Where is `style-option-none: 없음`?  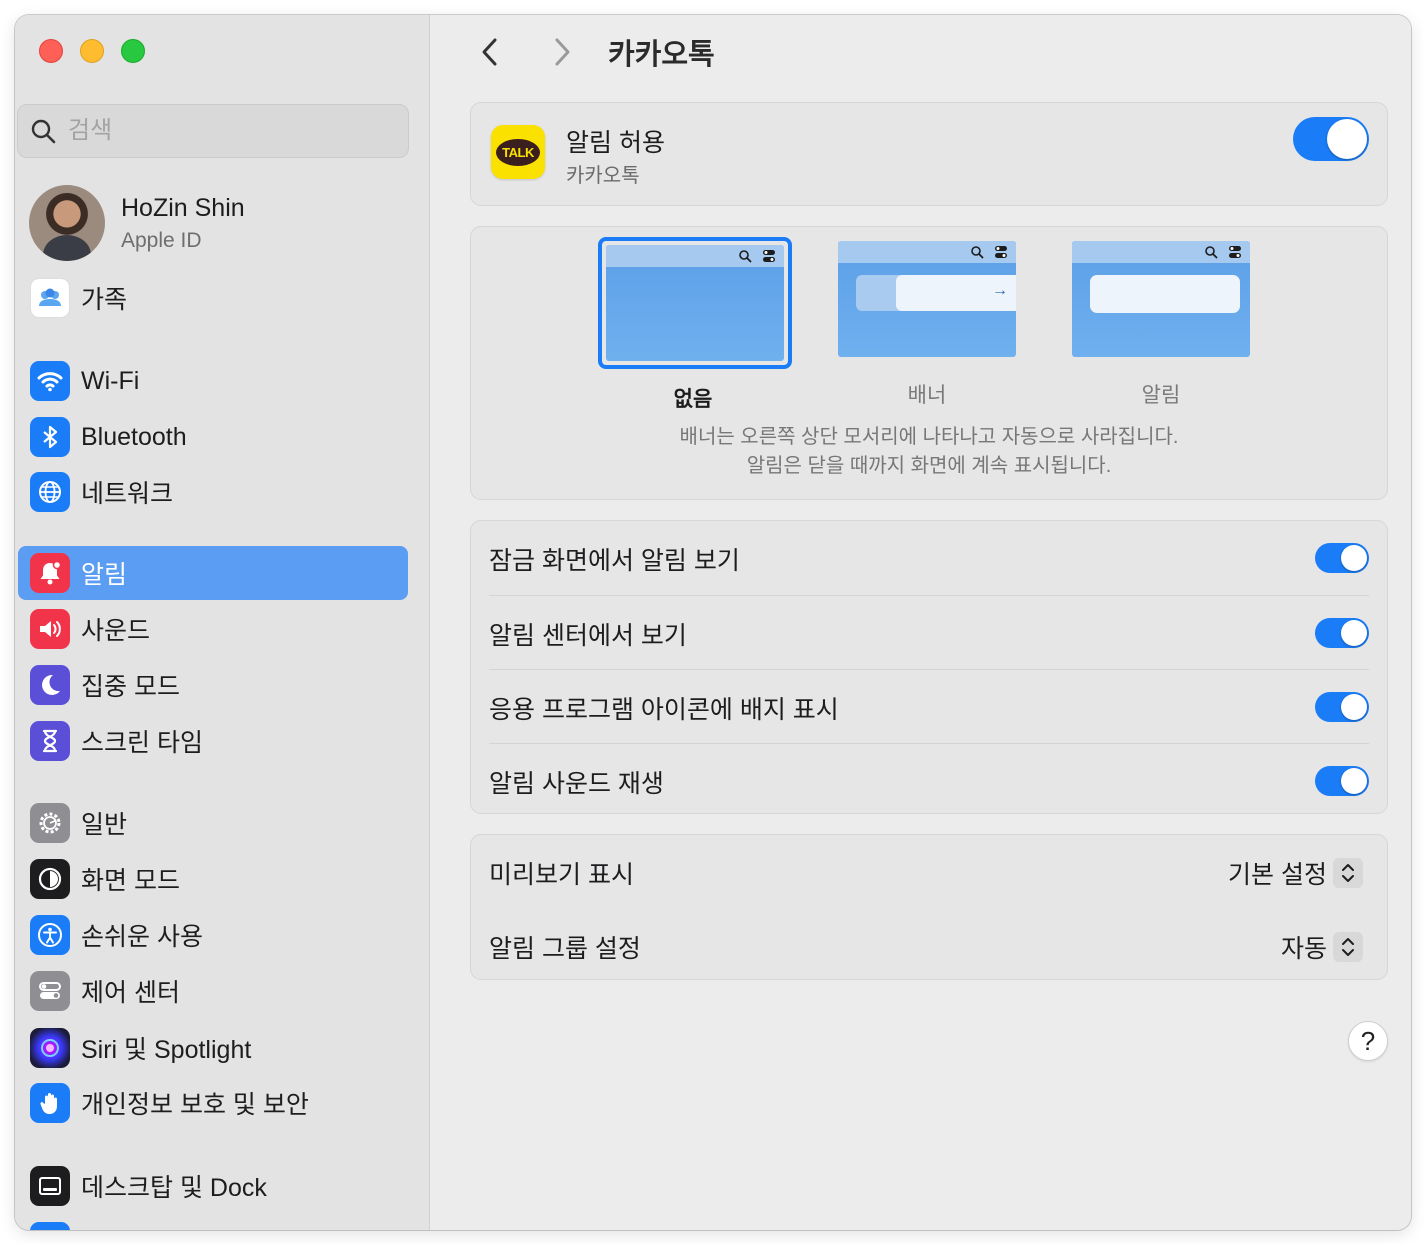 style-option-none: 없음 is located at coordinates (695, 325).